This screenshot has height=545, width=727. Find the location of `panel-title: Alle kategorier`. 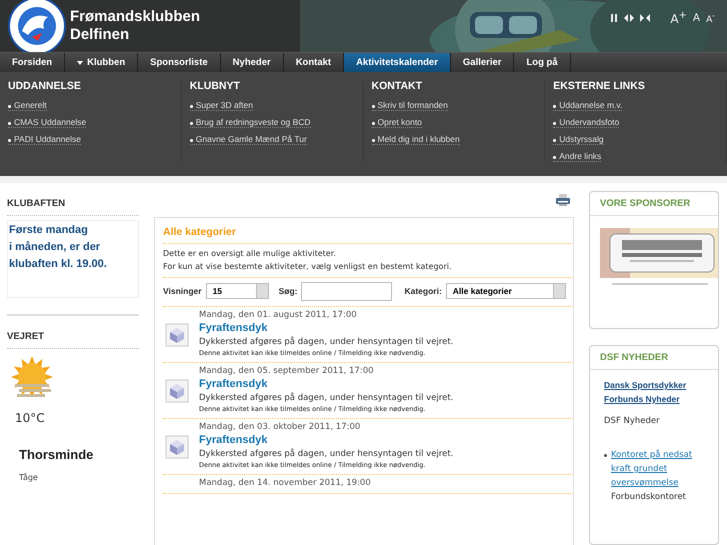

panel-title: Alle kategorier is located at coordinates (368, 231).